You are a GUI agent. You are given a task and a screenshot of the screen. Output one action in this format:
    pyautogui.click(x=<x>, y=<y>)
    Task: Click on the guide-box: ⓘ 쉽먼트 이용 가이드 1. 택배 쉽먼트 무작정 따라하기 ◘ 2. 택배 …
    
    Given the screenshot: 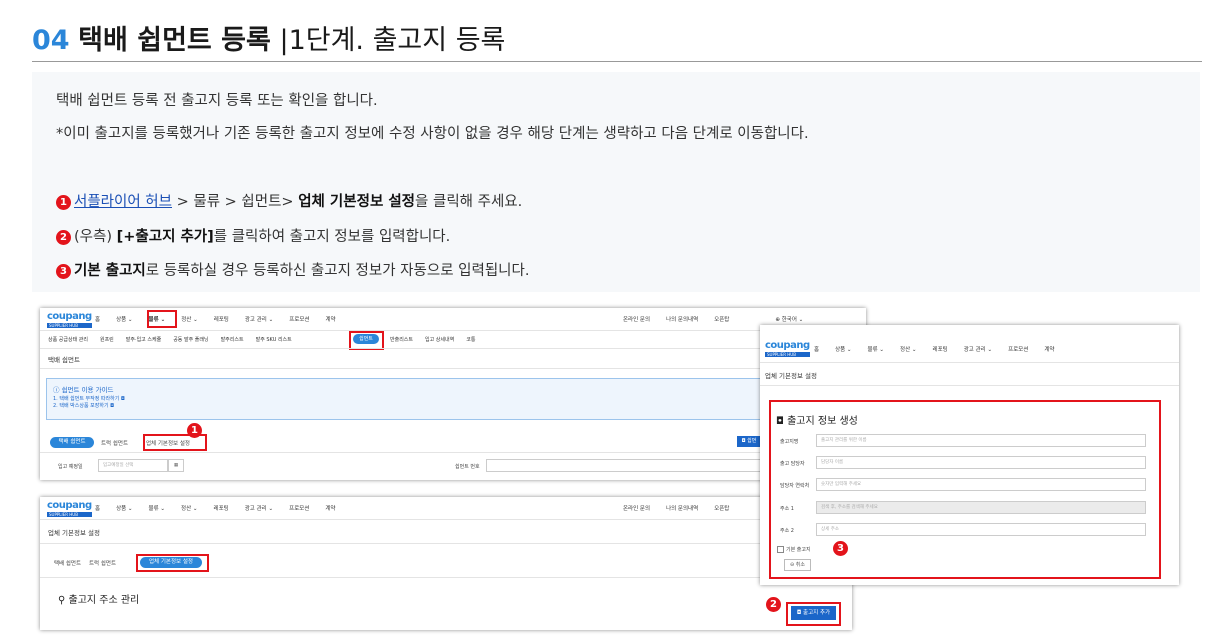 What is the action you would take?
    pyautogui.click(x=454, y=399)
    